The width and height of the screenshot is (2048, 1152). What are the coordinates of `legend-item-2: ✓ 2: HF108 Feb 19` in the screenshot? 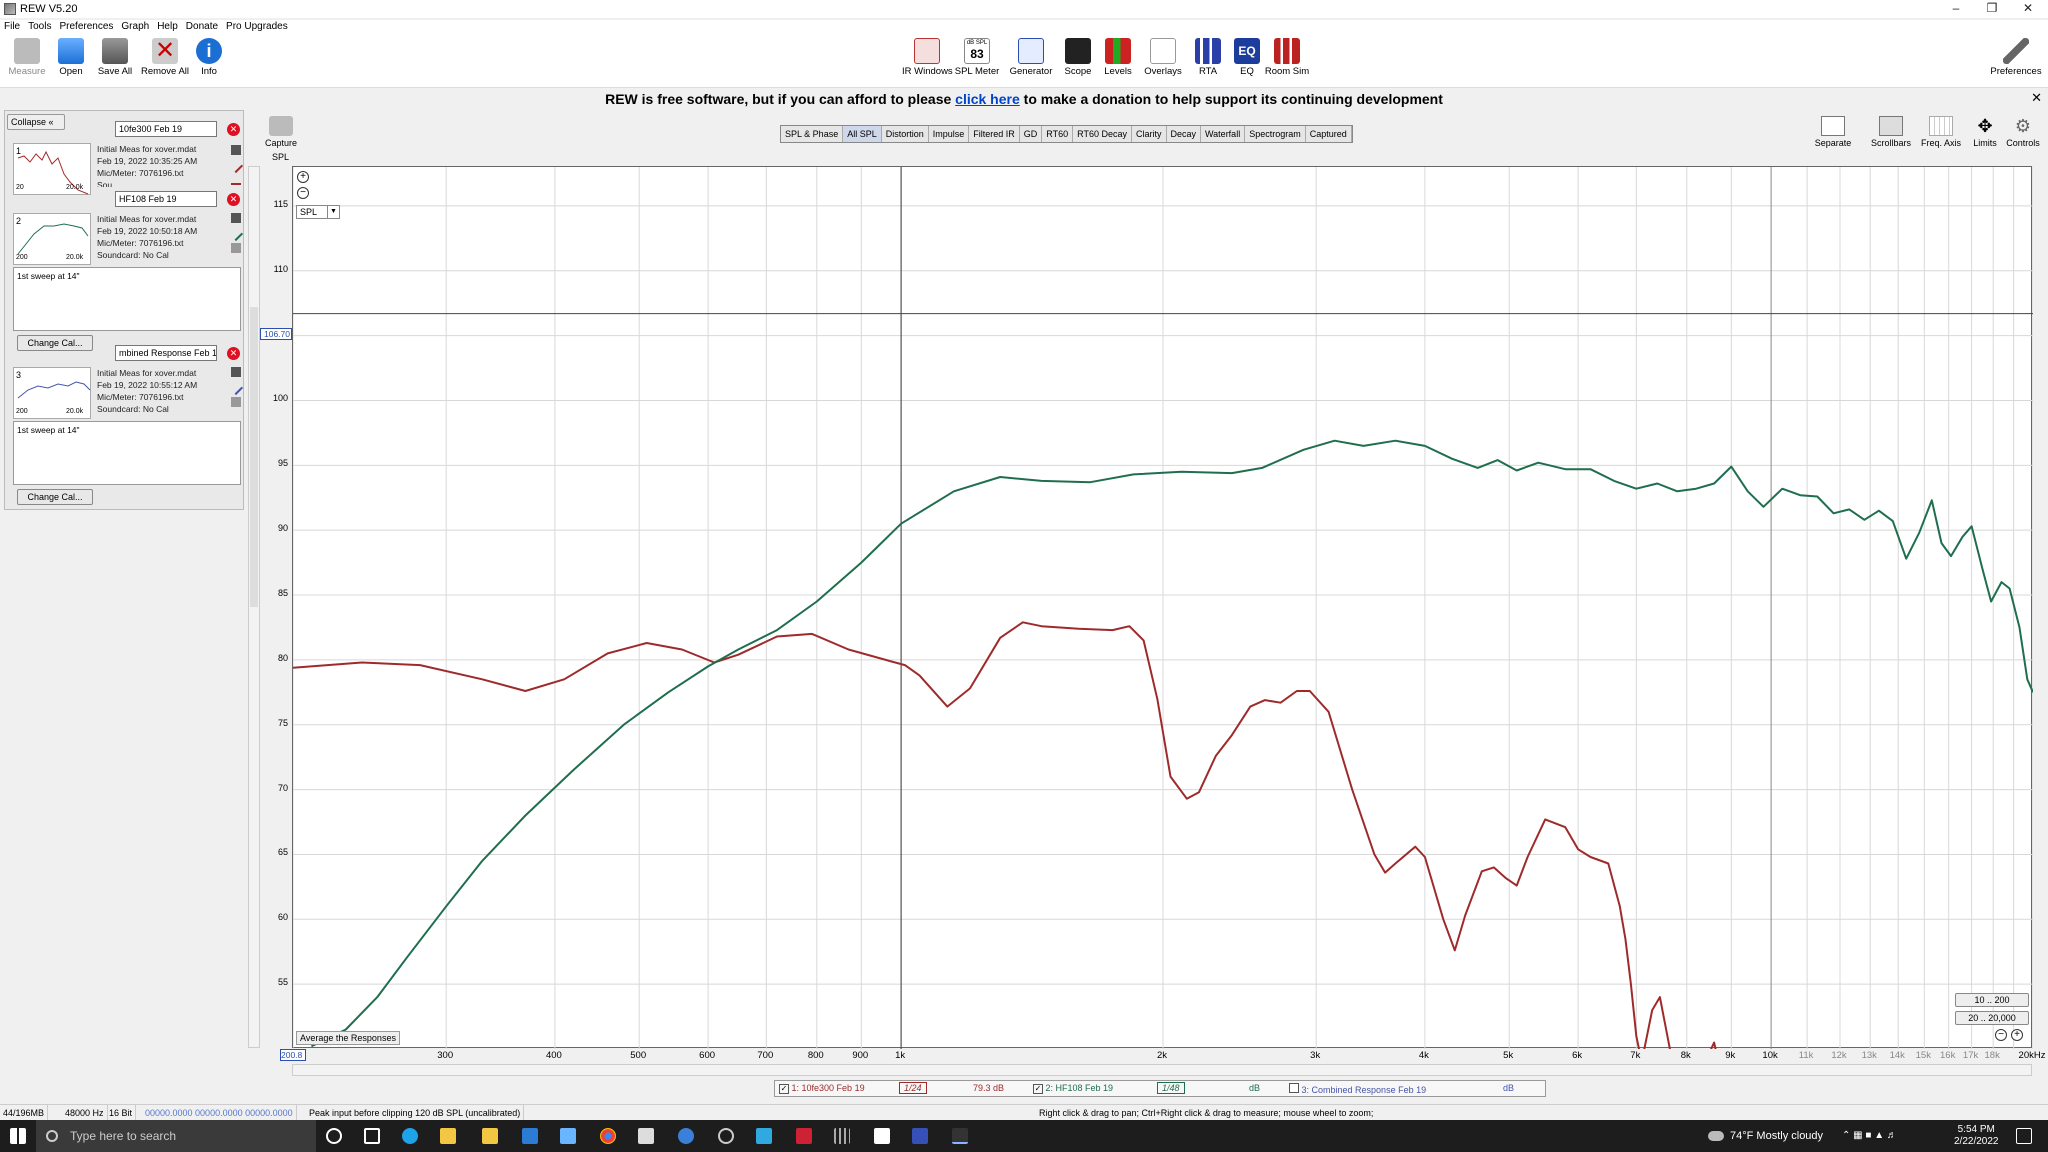 It's located at (1073, 1088).